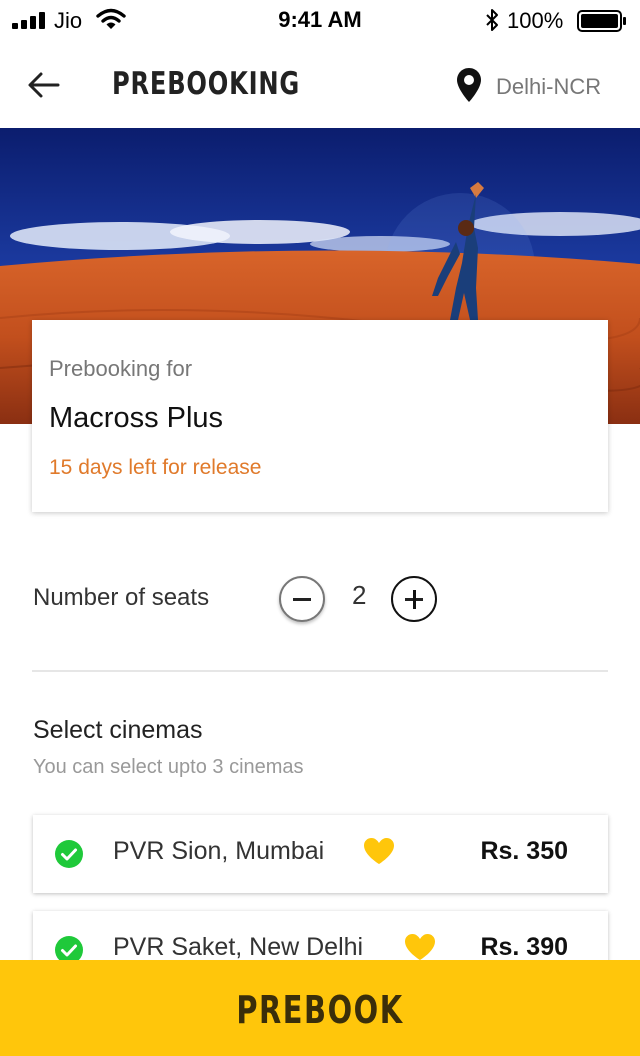  I want to click on increase-seats-button, so click(414, 599).